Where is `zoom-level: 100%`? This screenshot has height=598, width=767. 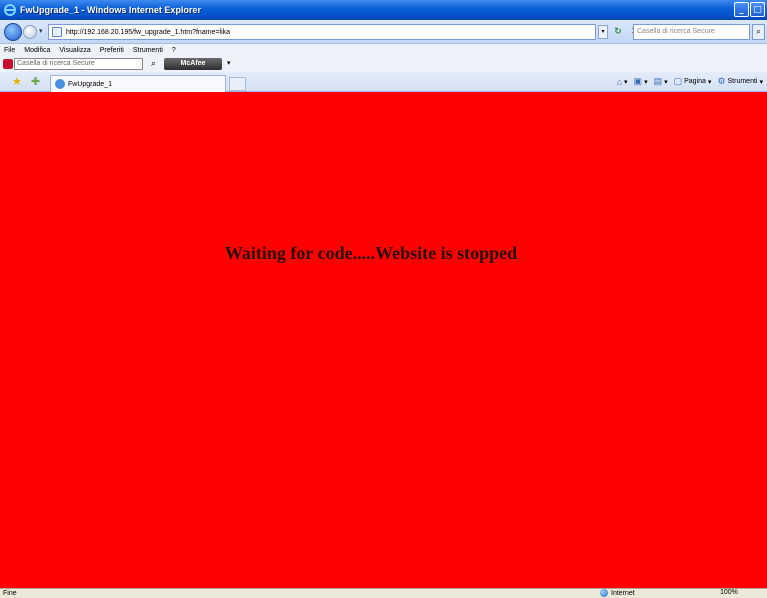 zoom-level: 100% is located at coordinates (729, 592).